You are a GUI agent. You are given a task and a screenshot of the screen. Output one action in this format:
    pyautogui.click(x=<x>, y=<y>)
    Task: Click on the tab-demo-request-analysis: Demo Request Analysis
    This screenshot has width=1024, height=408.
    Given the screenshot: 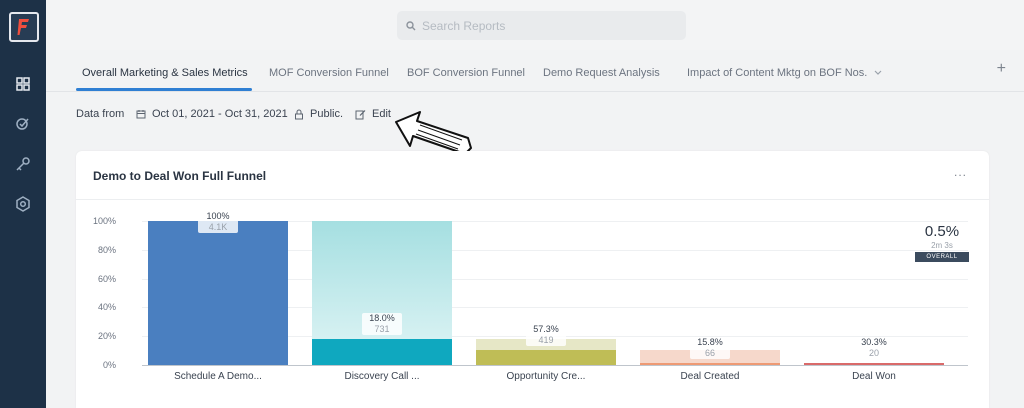 What is the action you would take?
    pyautogui.click(x=601, y=73)
    